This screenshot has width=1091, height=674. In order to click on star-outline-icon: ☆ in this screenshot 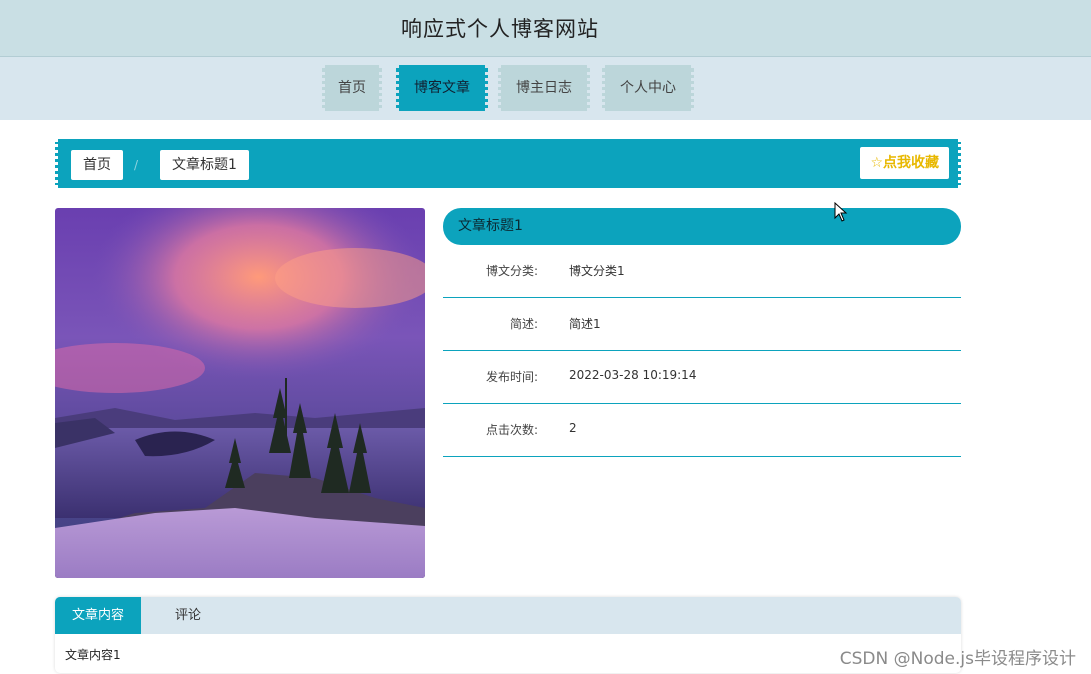, I will do `click(876, 163)`.